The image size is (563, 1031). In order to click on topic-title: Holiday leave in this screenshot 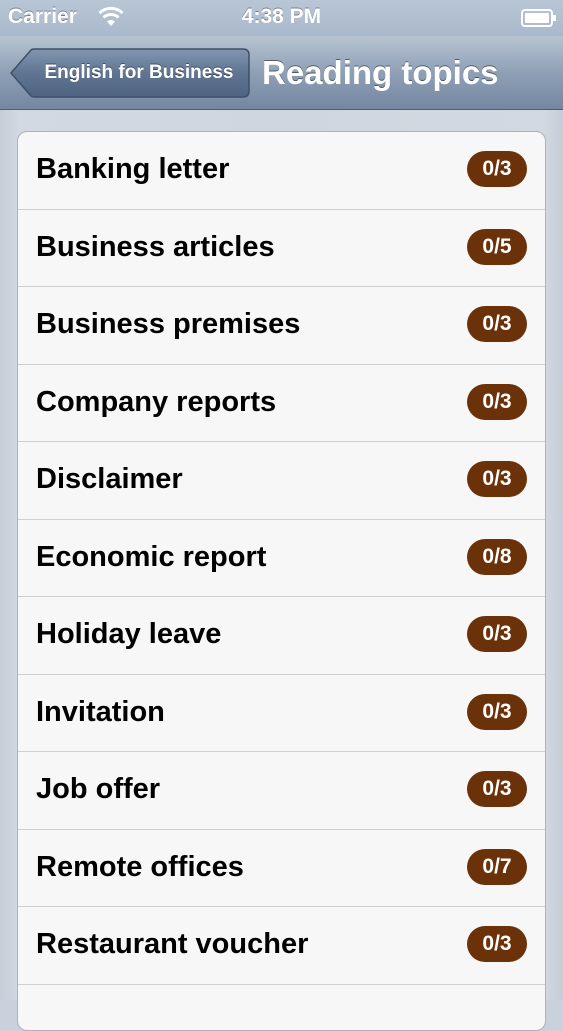, I will do `click(129, 634)`.